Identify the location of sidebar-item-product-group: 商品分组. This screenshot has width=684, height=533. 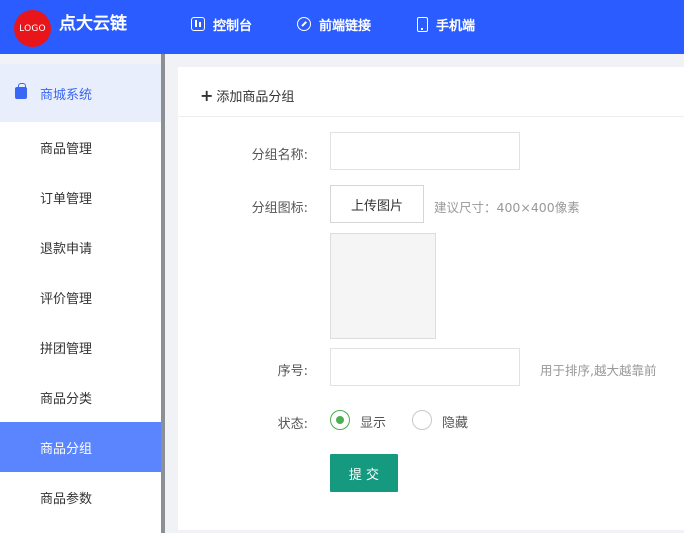
(80, 447).